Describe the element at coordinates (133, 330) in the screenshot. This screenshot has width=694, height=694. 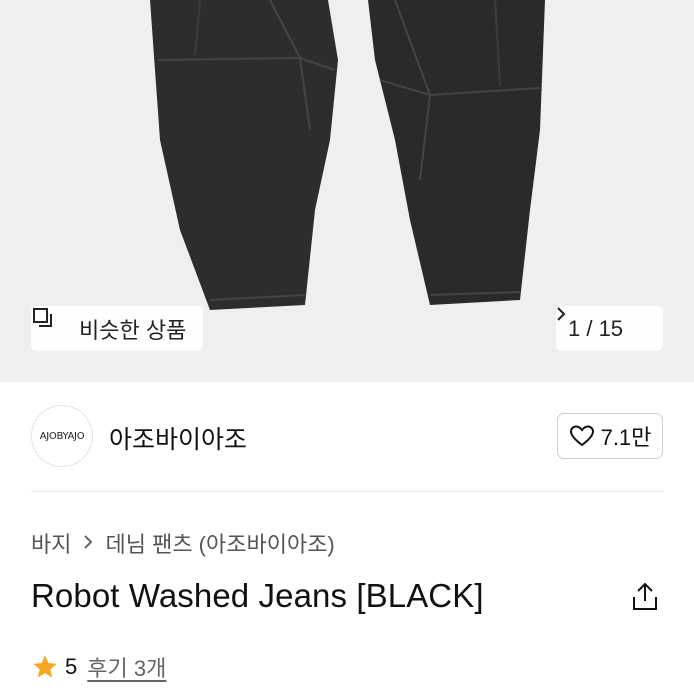
I see `similar-products-label: 비슷한 상품` at that location.